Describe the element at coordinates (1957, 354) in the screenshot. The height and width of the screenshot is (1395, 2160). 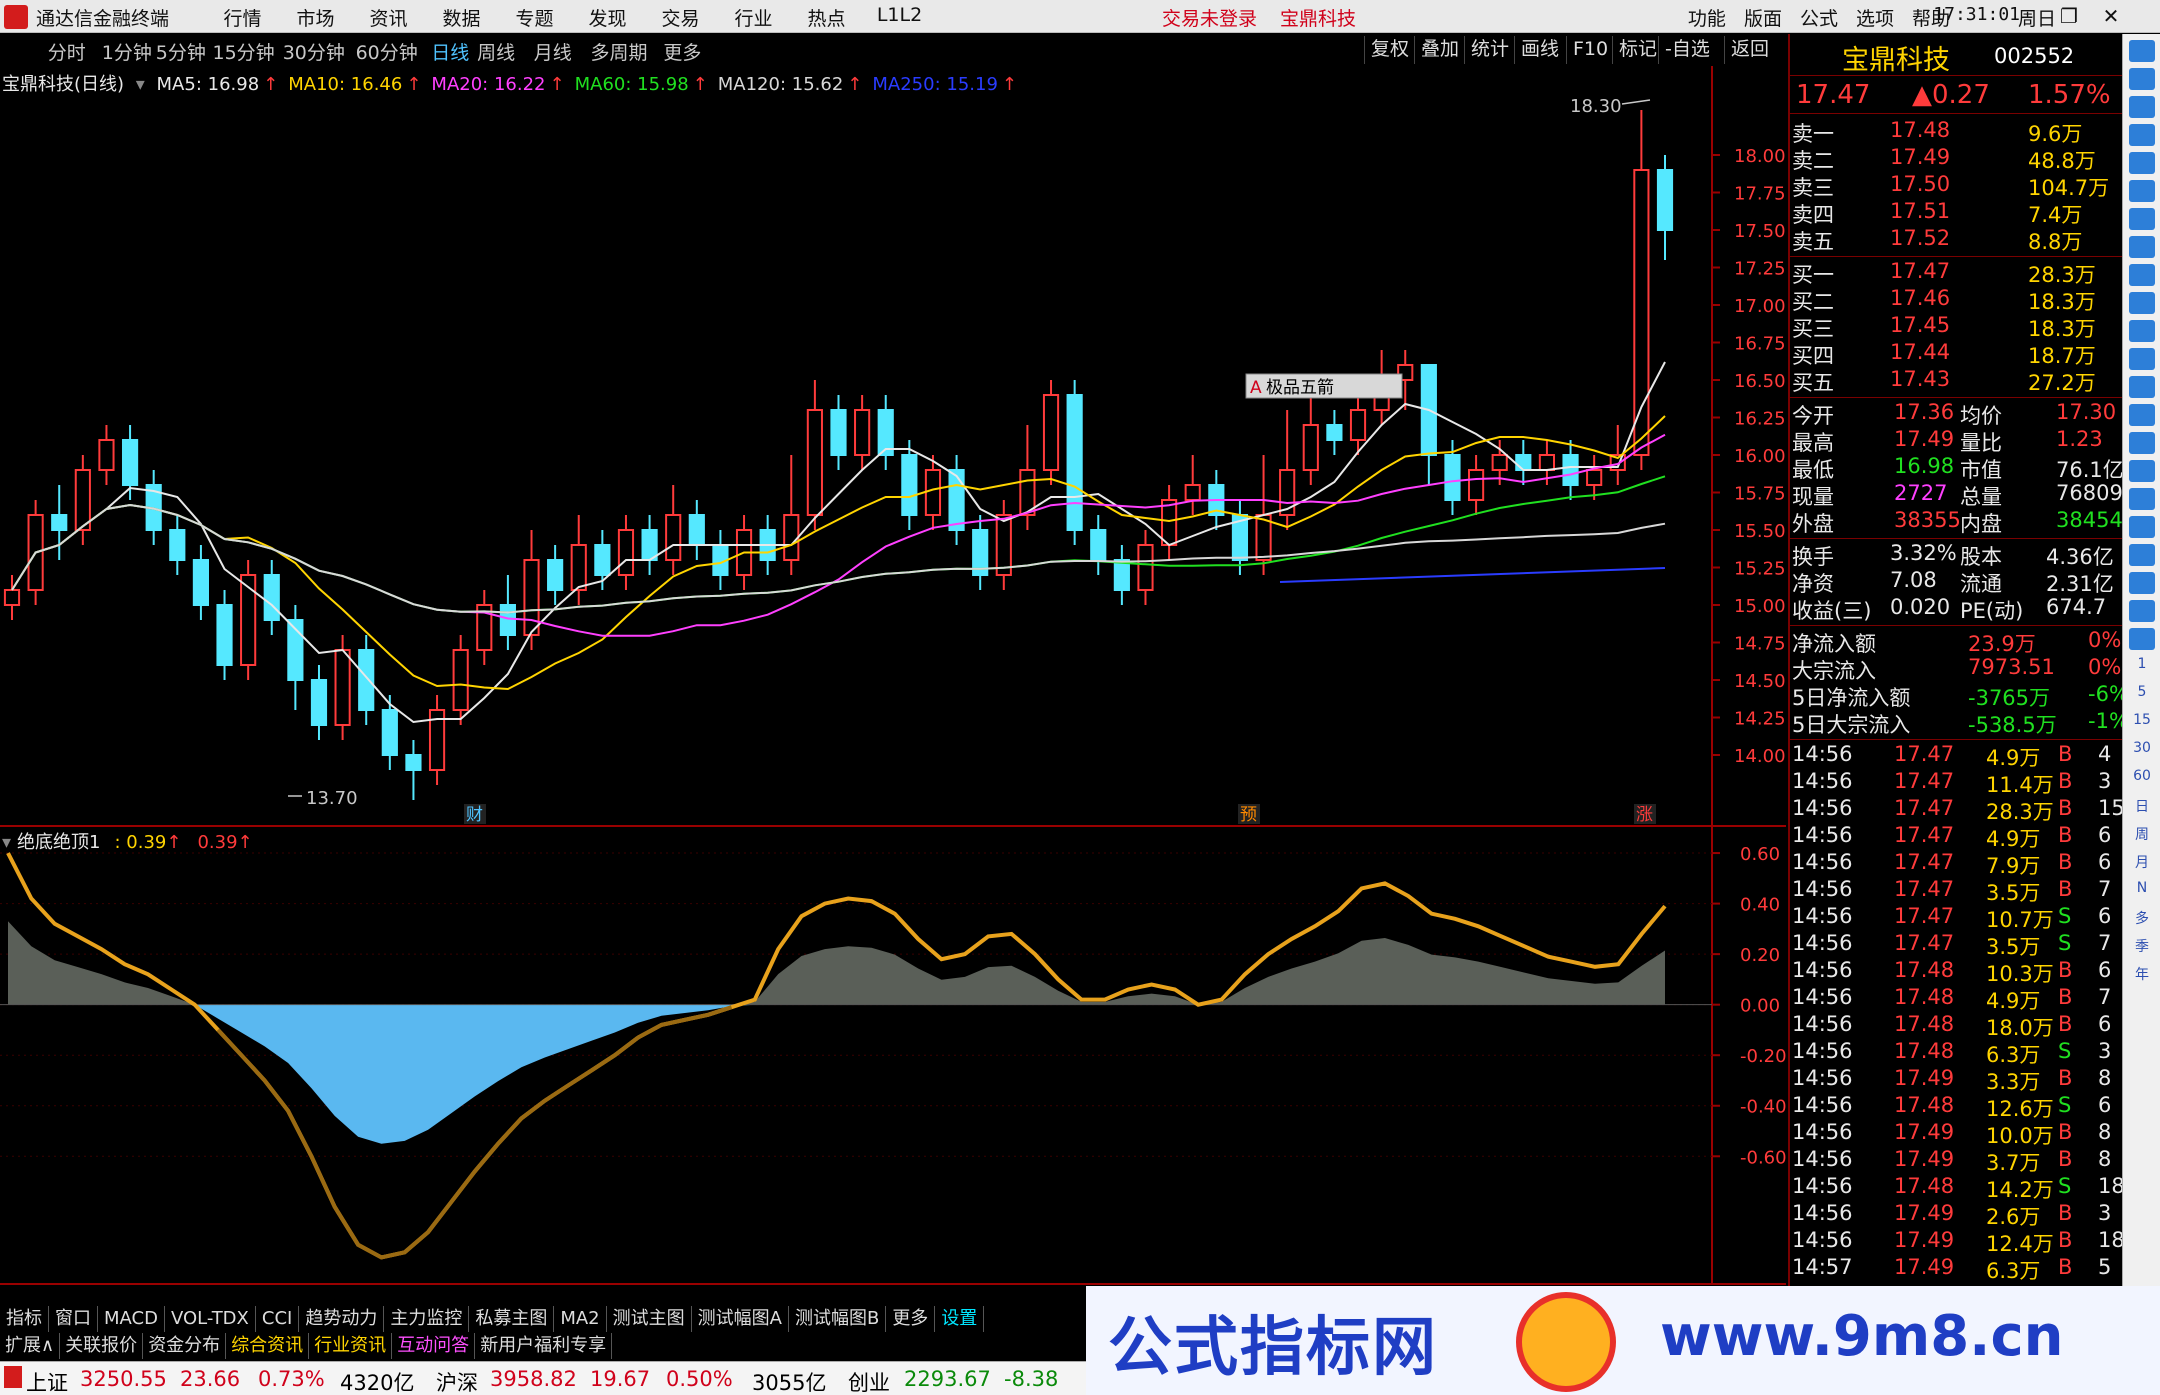
I see `bid-row: 买四 17.44 18.7万` at that location.